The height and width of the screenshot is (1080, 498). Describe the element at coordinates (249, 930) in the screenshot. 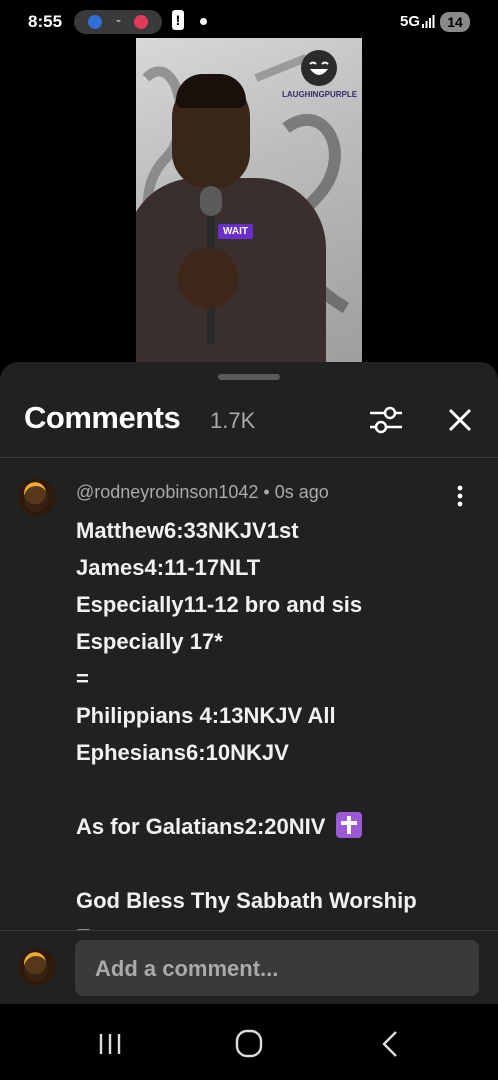

I see `footer-divider` at that location.